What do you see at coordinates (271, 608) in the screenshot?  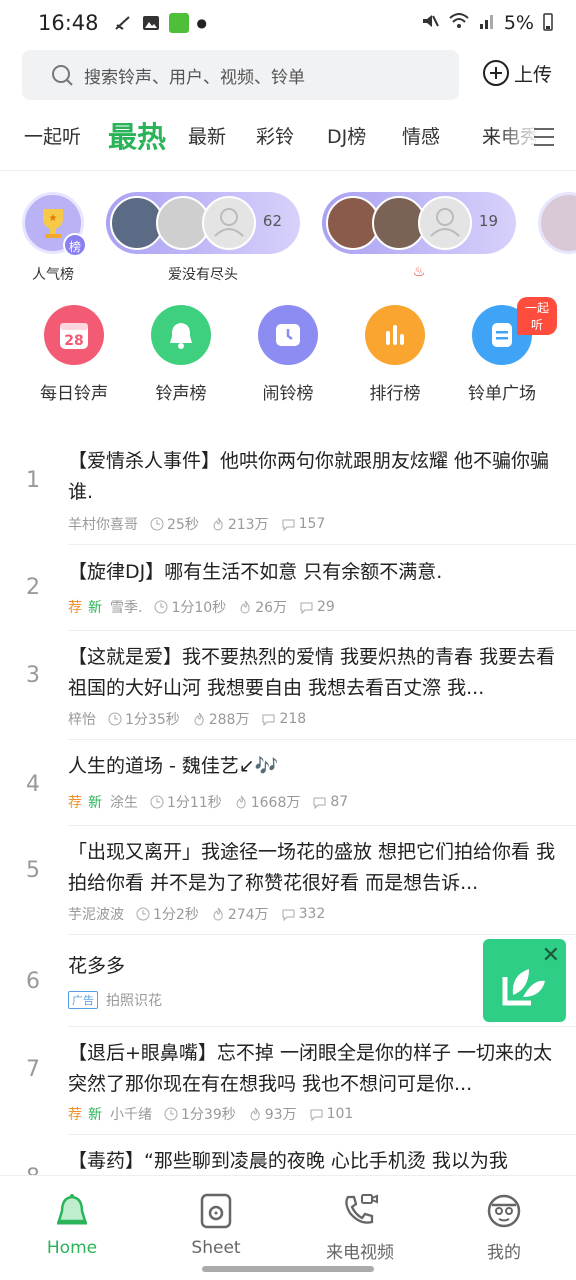 I see `plays-value: 26万` at bounding box center [271, 608].